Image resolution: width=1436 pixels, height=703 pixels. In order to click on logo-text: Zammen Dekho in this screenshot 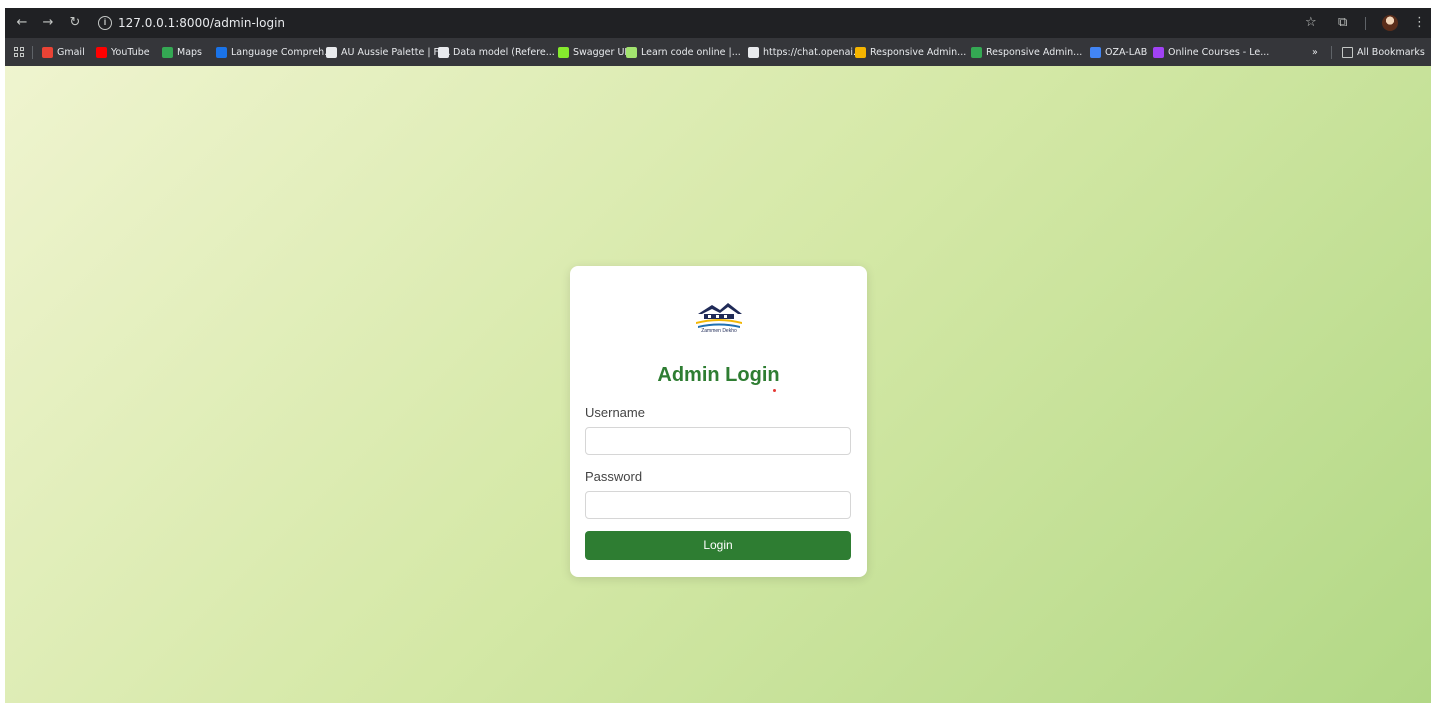, I will do `click(719, 331)`.